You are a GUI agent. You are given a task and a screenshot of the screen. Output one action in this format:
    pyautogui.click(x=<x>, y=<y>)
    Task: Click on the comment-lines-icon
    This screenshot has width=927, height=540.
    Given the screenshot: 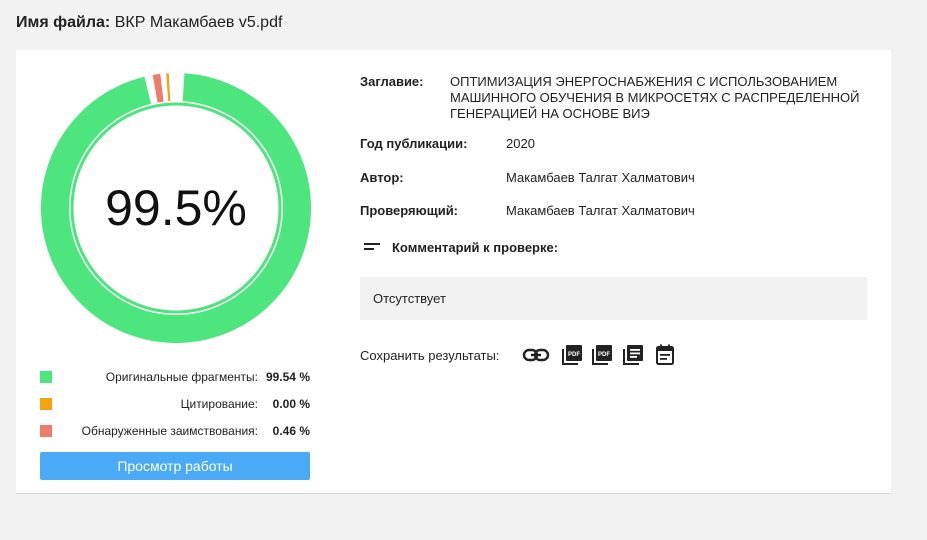 What is the action you would take?
    pyautogui.click(x=372, y=248)
    